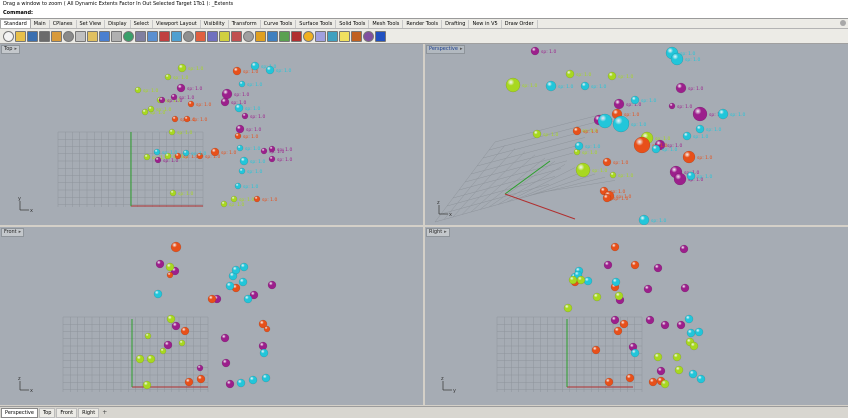  I want to click on zoom-selected-icon, so click(164, 36).